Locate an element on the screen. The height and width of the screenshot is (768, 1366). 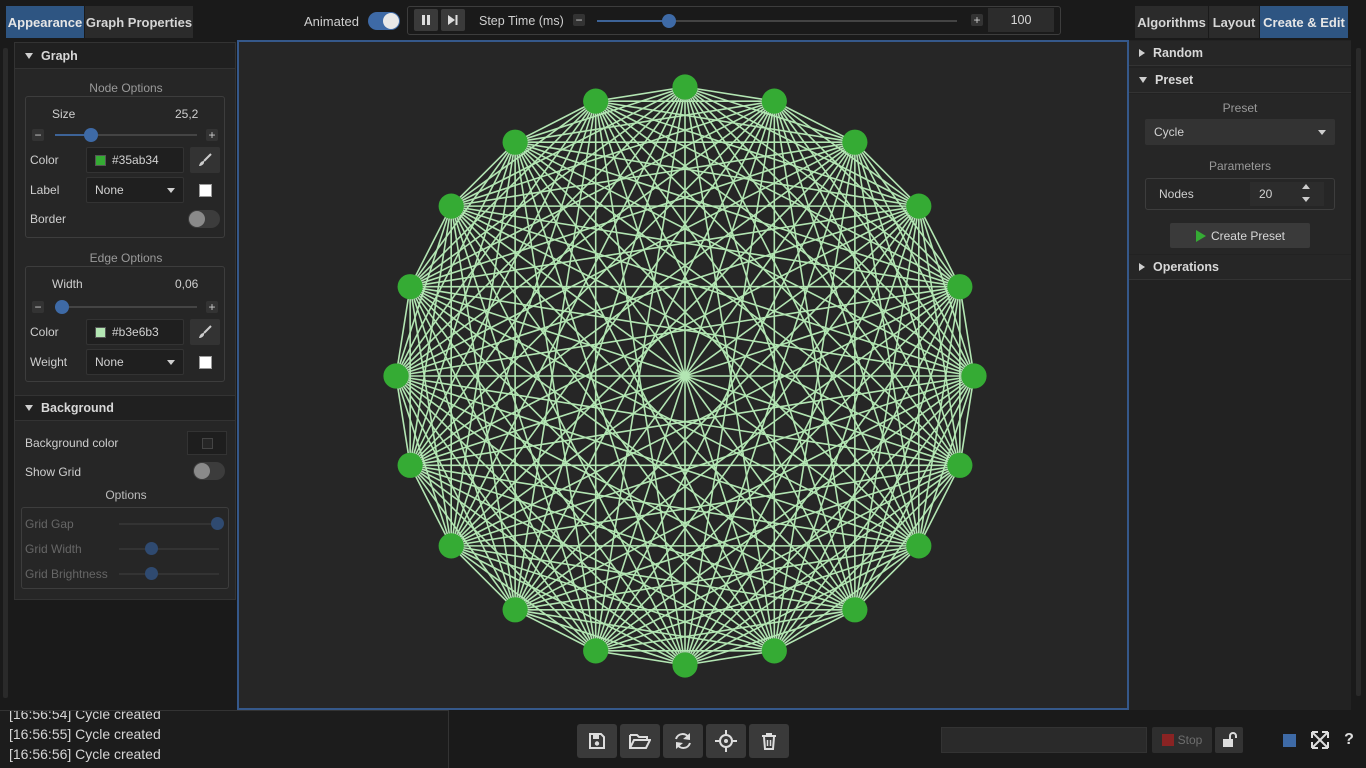
tab-appearance: Appearance is located at coordinates (45, 22).